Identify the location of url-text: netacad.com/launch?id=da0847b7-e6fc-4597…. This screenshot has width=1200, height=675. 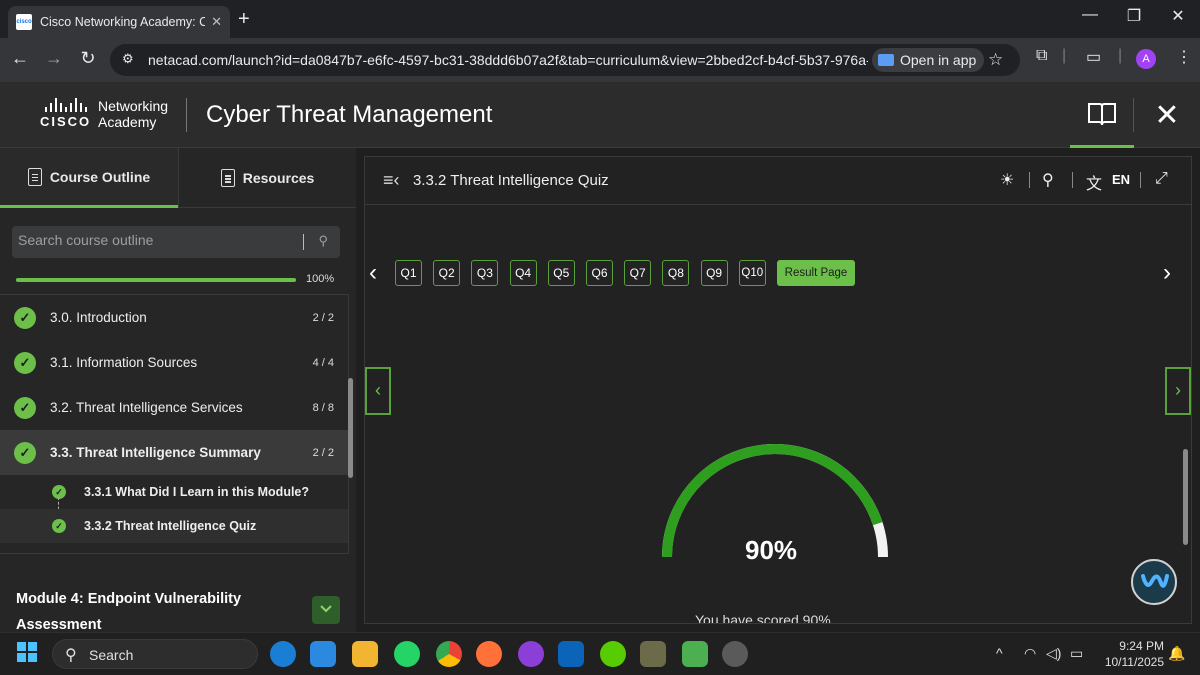
(508, 60).